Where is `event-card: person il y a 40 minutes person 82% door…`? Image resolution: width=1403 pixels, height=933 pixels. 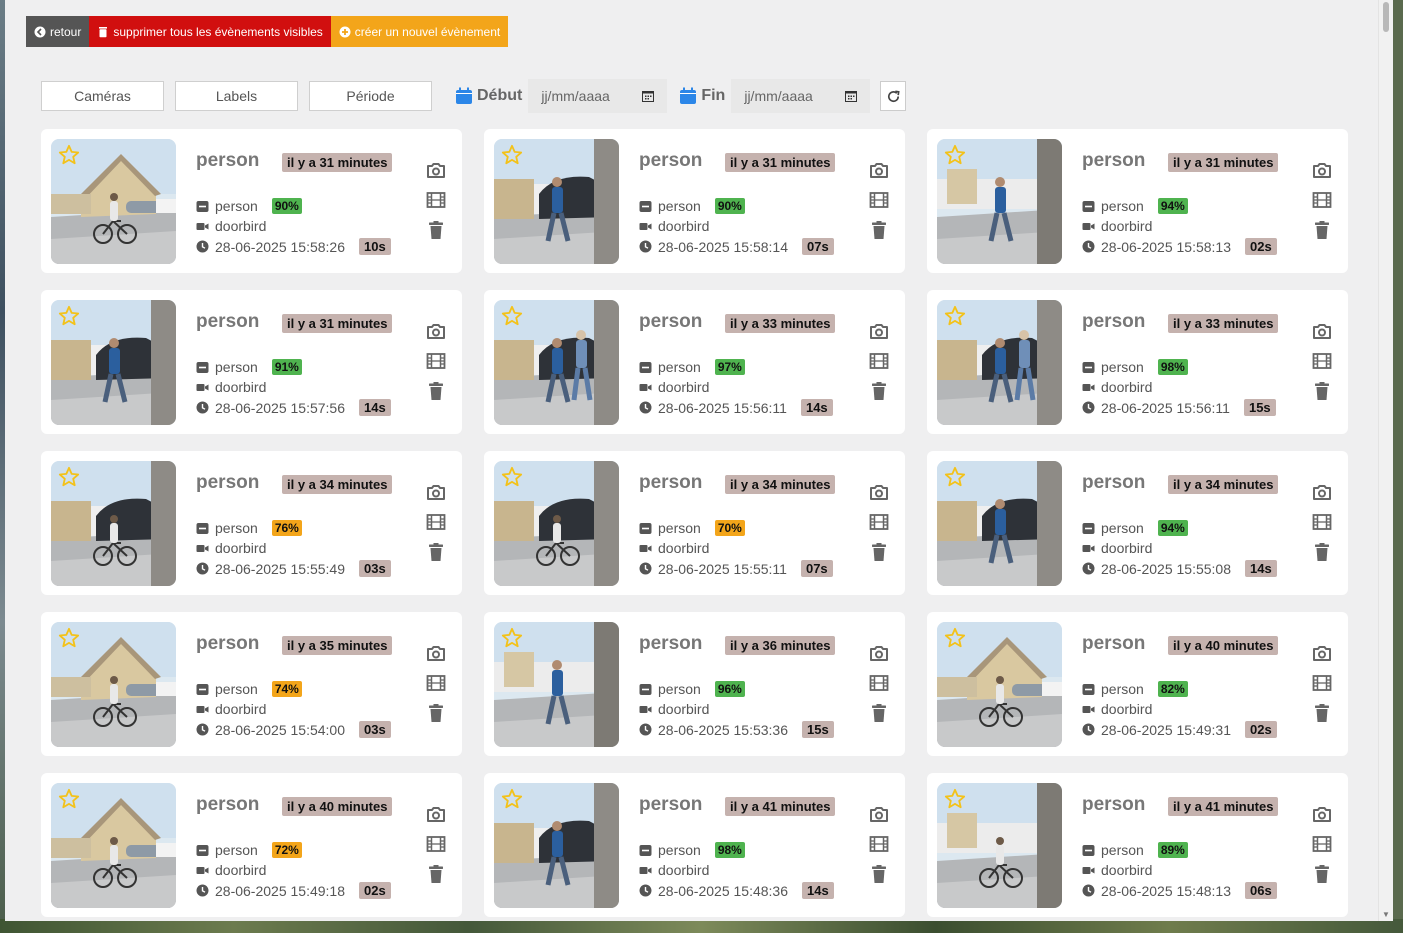
event-card: person il y a 40 minutes person 82% door… is located at coordinates (1137, 684).